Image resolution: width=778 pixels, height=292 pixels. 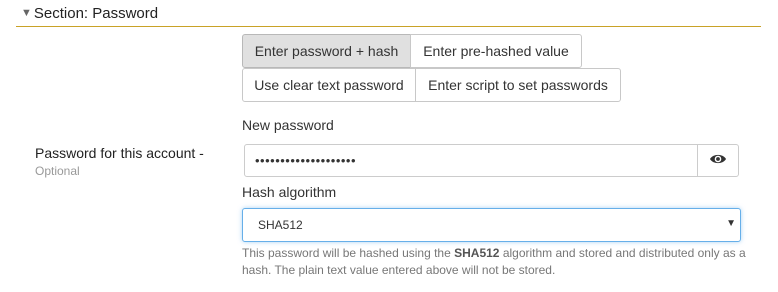 I want to click on caret-down-icon: ▼, so click(x=731, y=223).